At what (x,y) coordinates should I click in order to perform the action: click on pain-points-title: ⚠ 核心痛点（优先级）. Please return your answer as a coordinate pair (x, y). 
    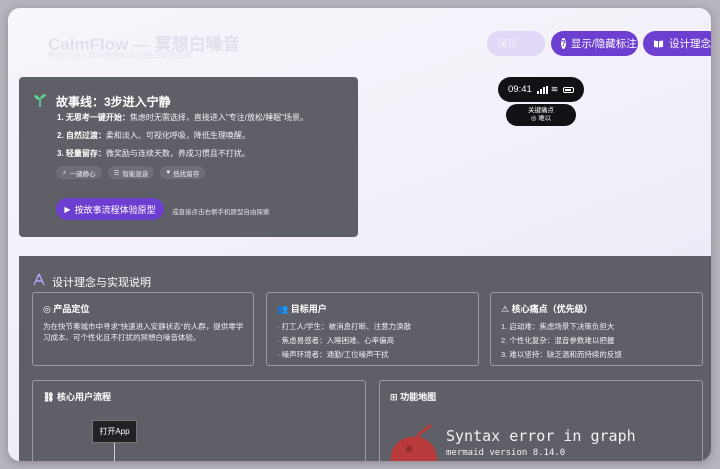
    Looking at the image, I should click on (547, 309).